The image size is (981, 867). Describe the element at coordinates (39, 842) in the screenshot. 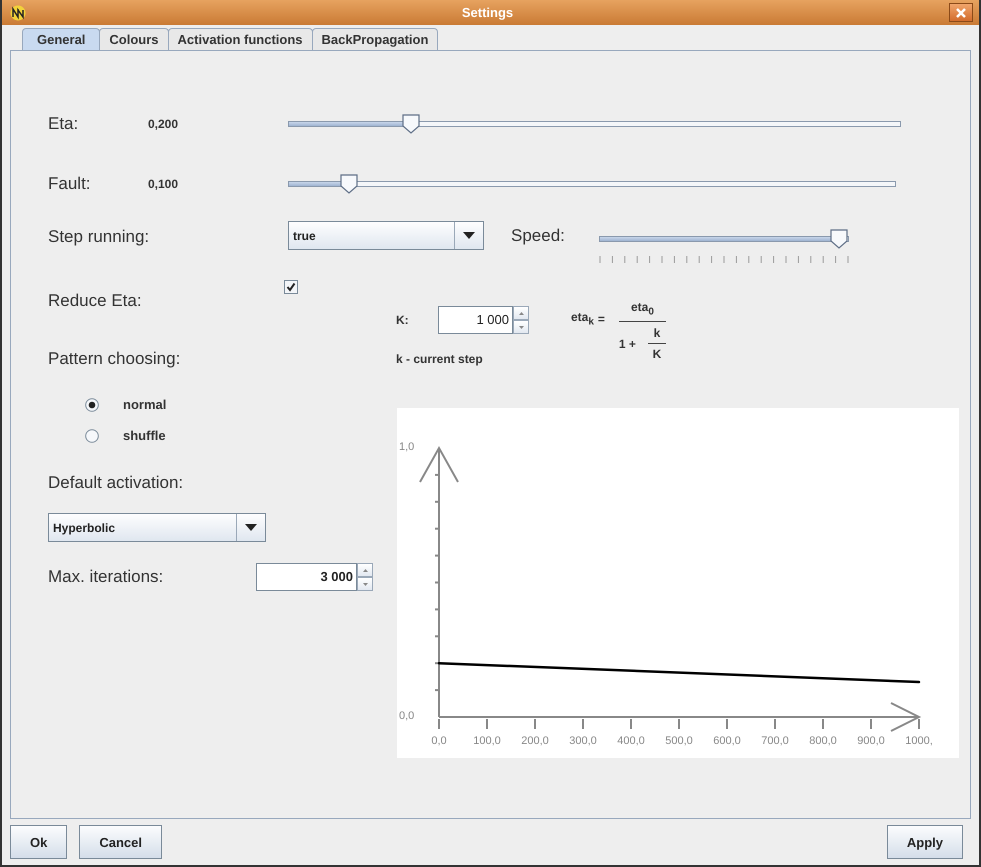

I see `dialog-button: Ok` at that location.